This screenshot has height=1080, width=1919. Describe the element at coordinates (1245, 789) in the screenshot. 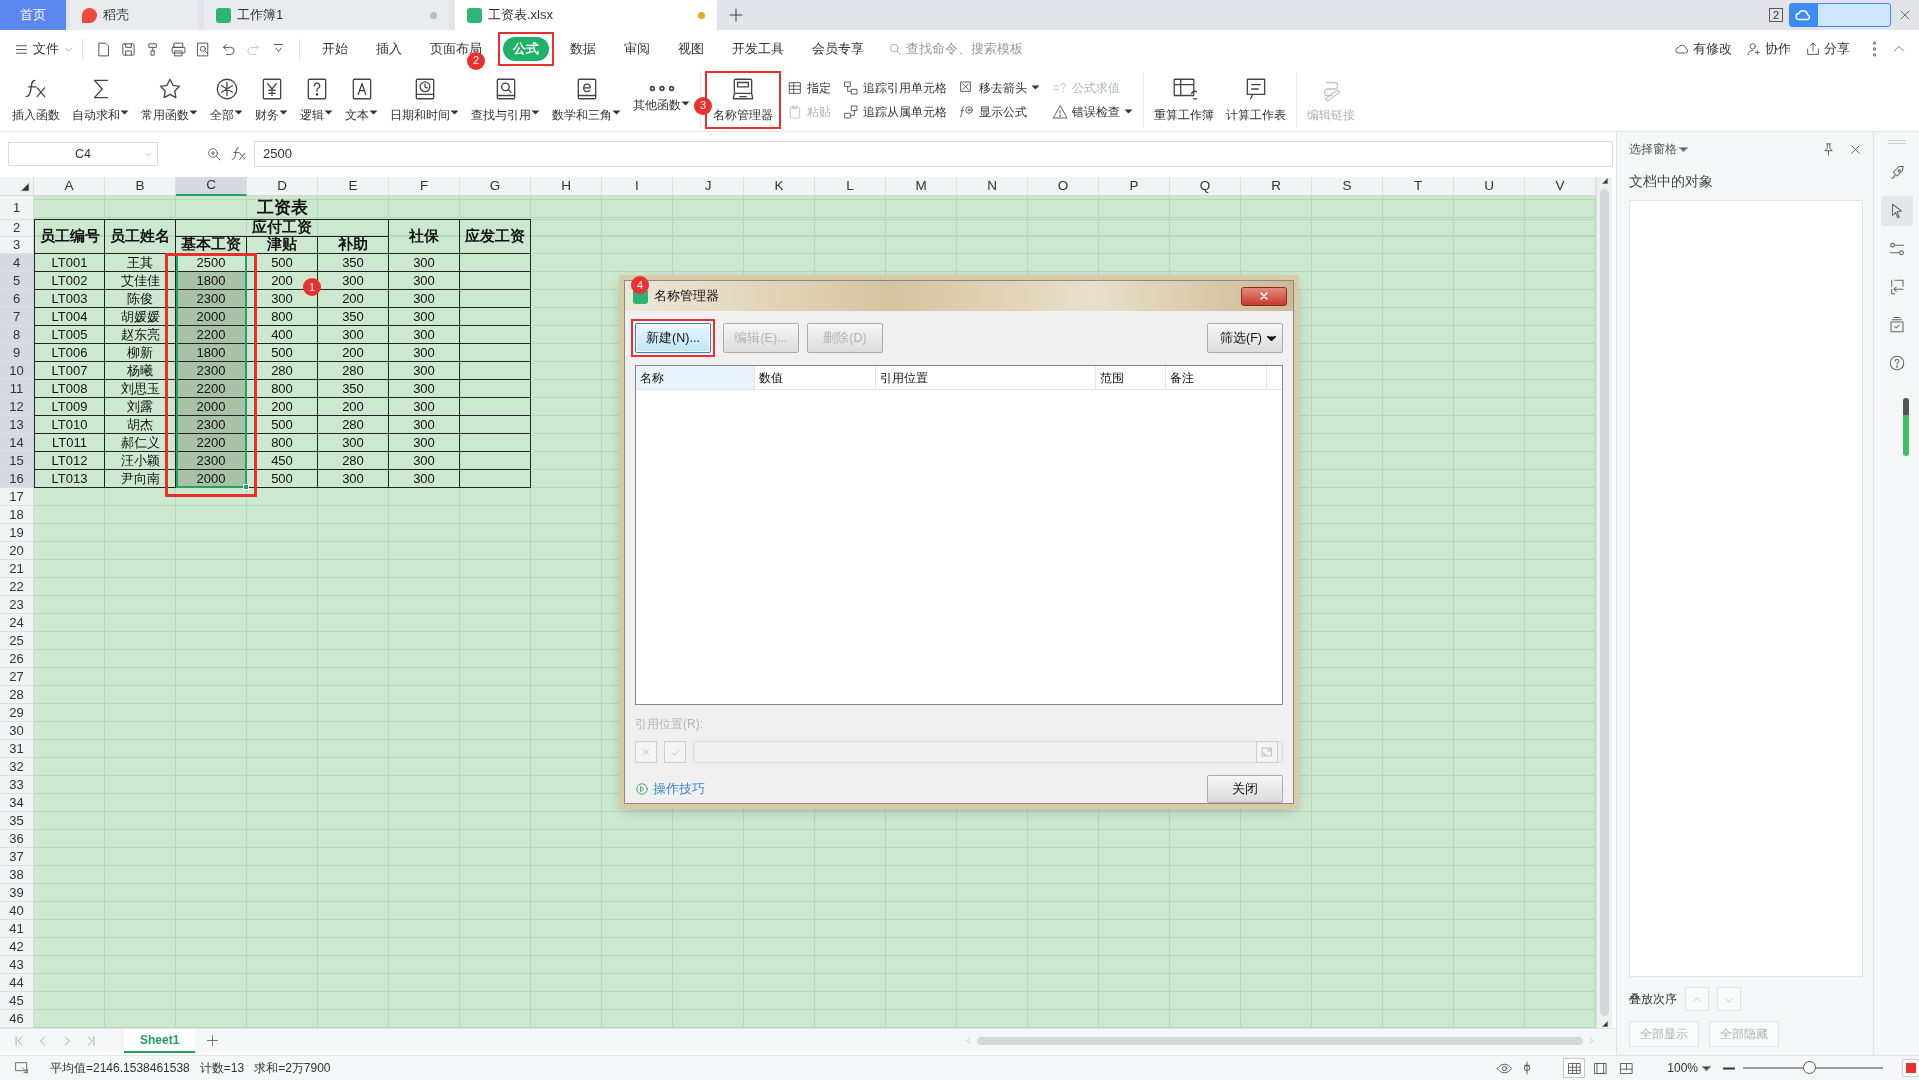

I see `close-button: 关闭` at that location.